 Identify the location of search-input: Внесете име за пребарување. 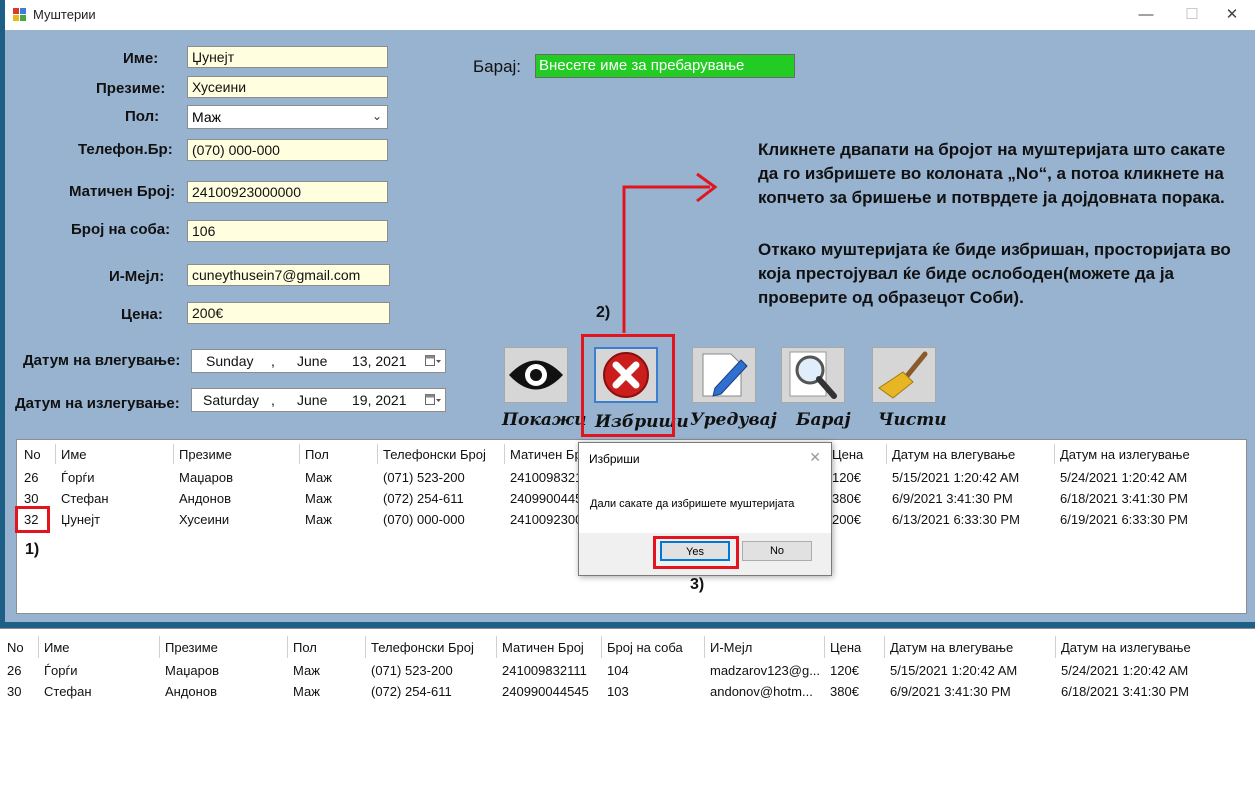
(665, 66).